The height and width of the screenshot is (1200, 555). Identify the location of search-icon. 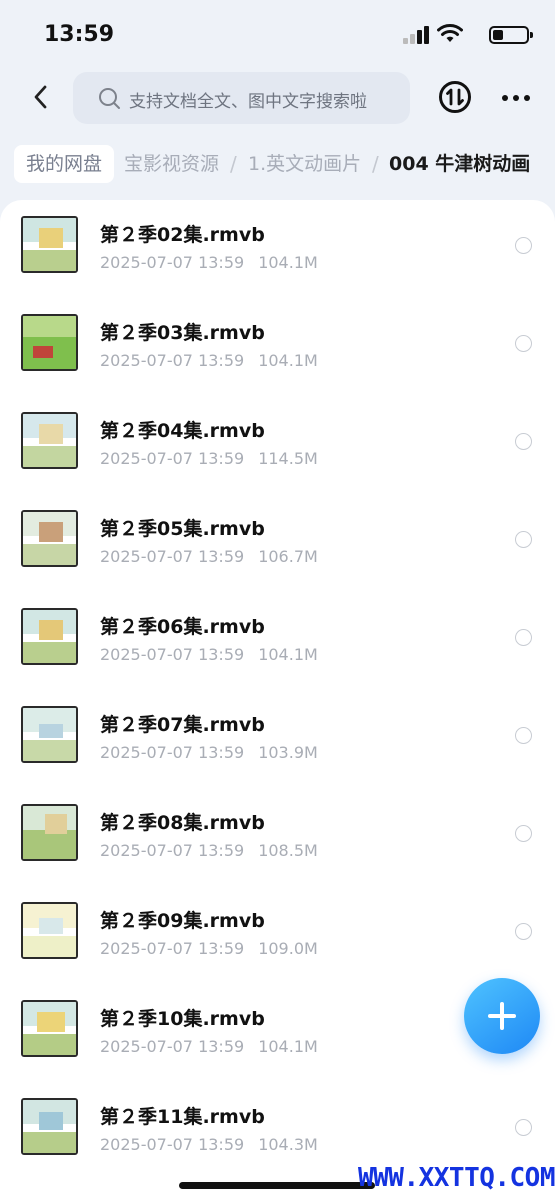
(109, 98).